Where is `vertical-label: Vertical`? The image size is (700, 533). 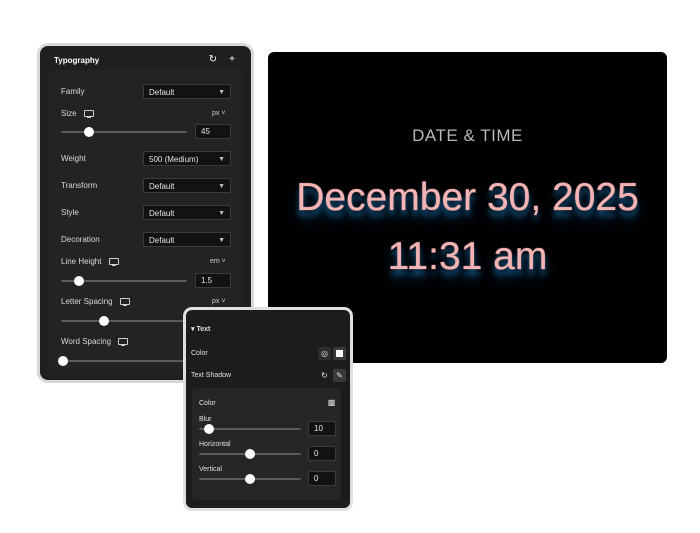
vertical-label: Vertical is located at coordinates (210, 469).